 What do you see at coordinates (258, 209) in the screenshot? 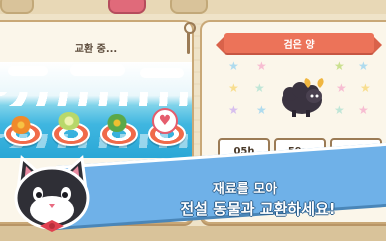
I see `promo-title: 전설 동물과 교환하세요!` at bounding box center [258, 209].